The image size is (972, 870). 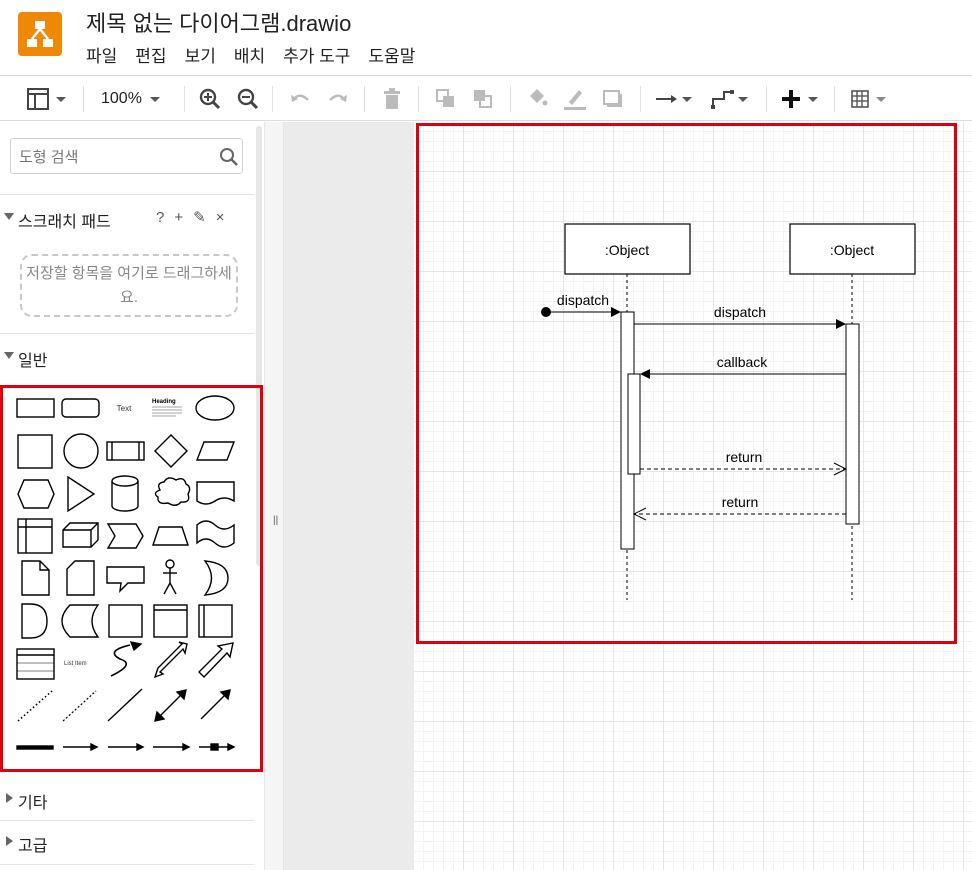 What do you see at coordinates (583, 300) in the screenshot?
I see `message-1-label: dispatch` at bounding box center [583, 300].